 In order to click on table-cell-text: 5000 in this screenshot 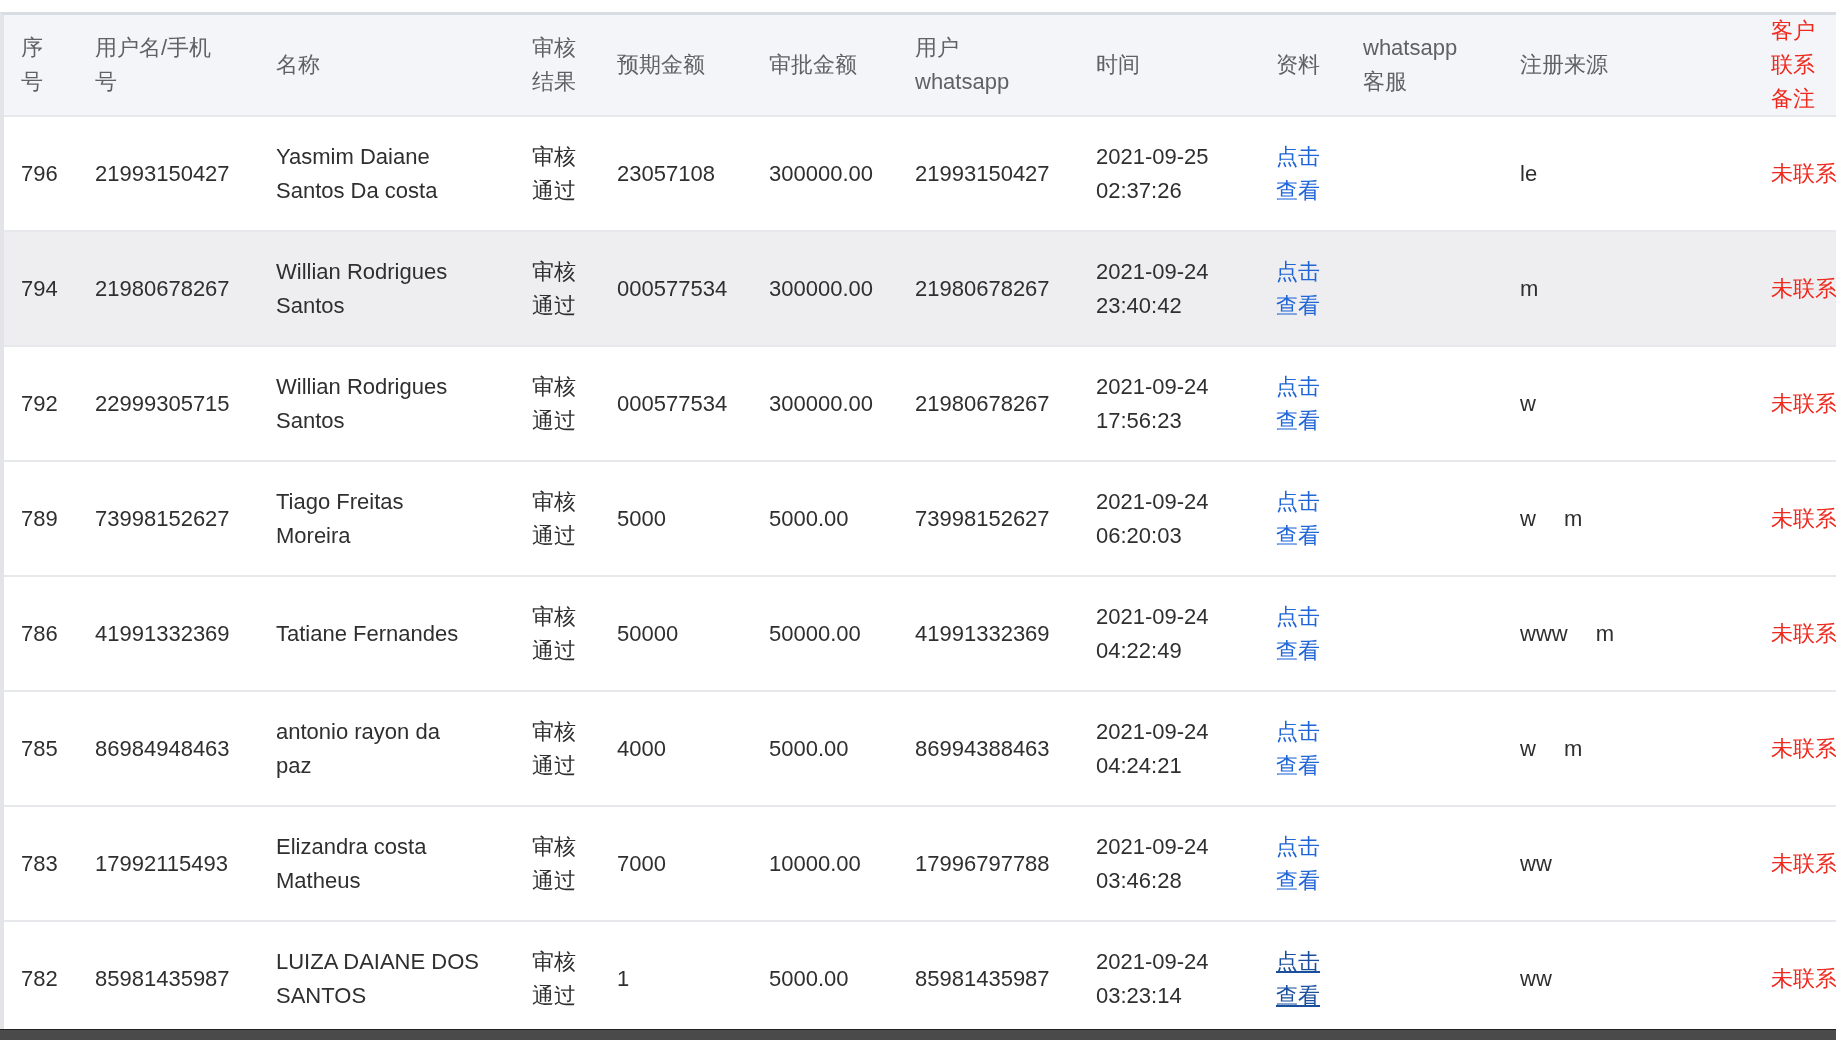, I will do `click(641, 518)`.